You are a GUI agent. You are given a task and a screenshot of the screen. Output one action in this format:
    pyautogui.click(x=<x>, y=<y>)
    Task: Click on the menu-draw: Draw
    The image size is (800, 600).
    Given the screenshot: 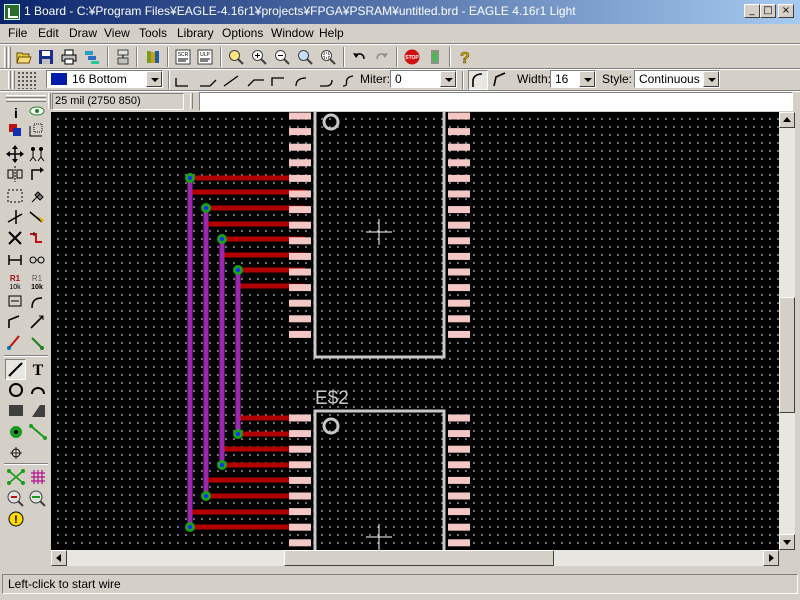 What is the action you would take?
    pyautogui.click(x=83, y=33)
    